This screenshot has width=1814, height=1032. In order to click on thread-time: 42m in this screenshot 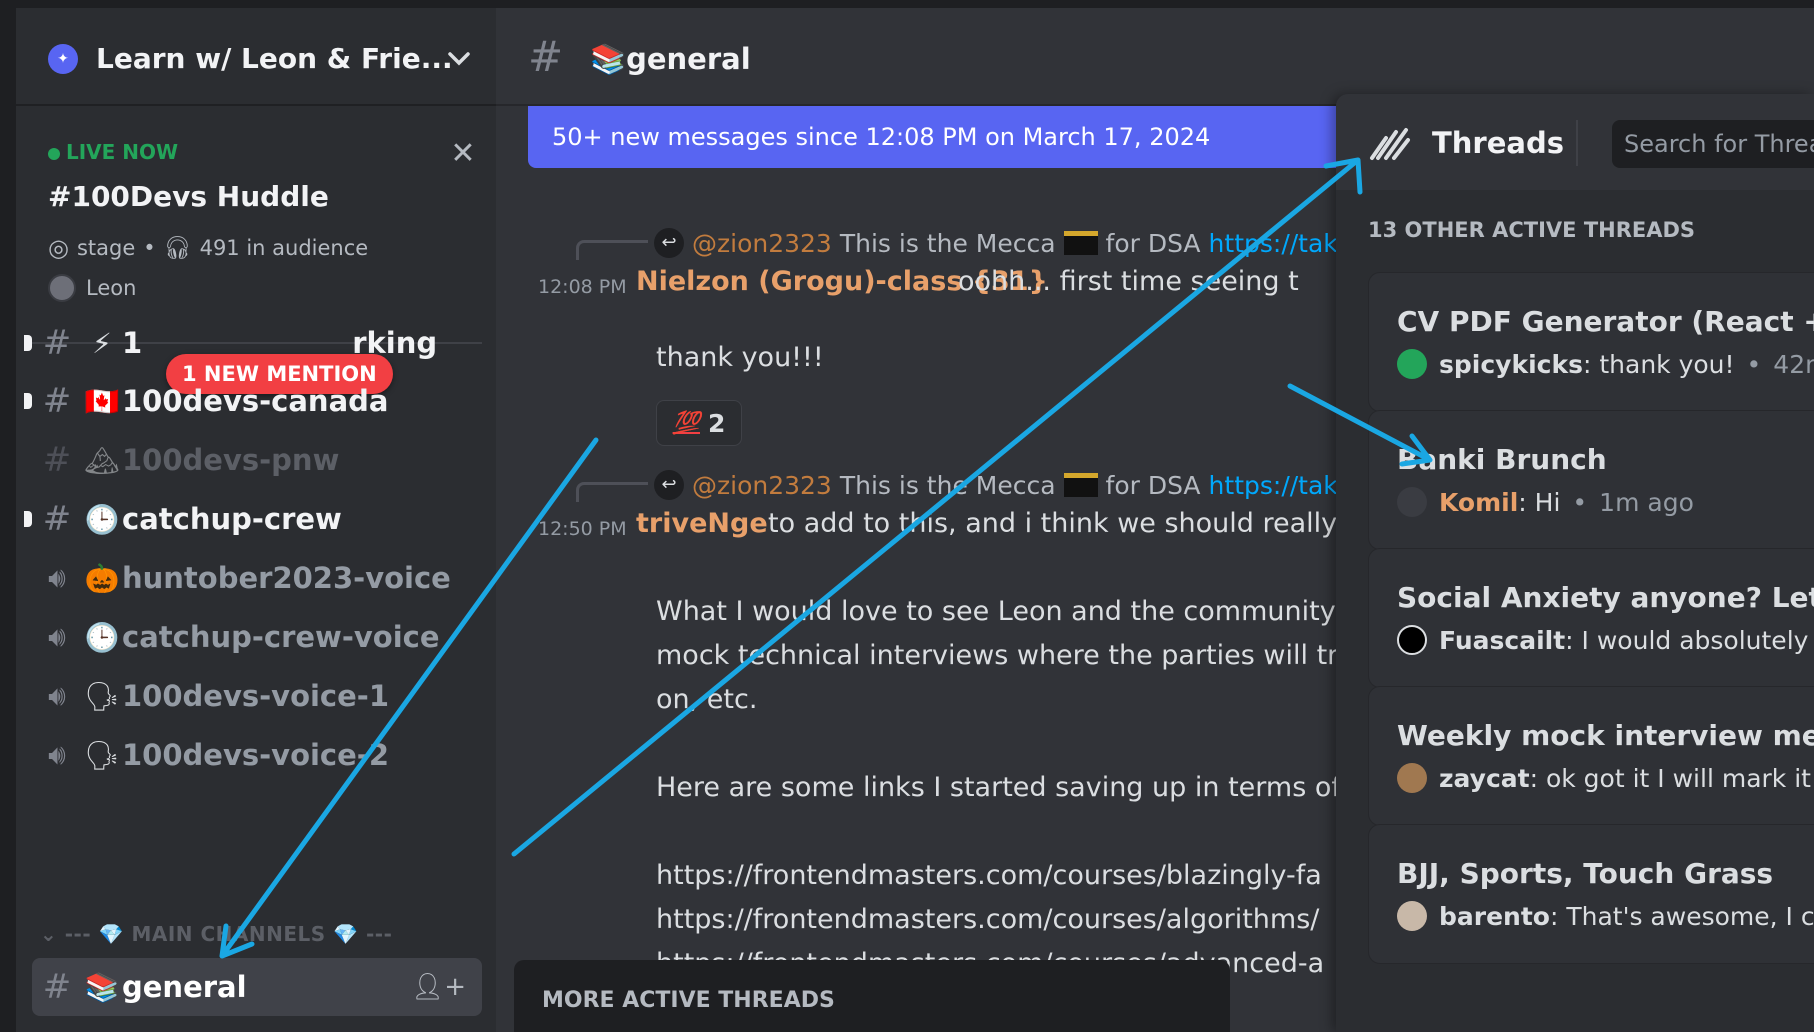, I will do `click(1793, 364)`.